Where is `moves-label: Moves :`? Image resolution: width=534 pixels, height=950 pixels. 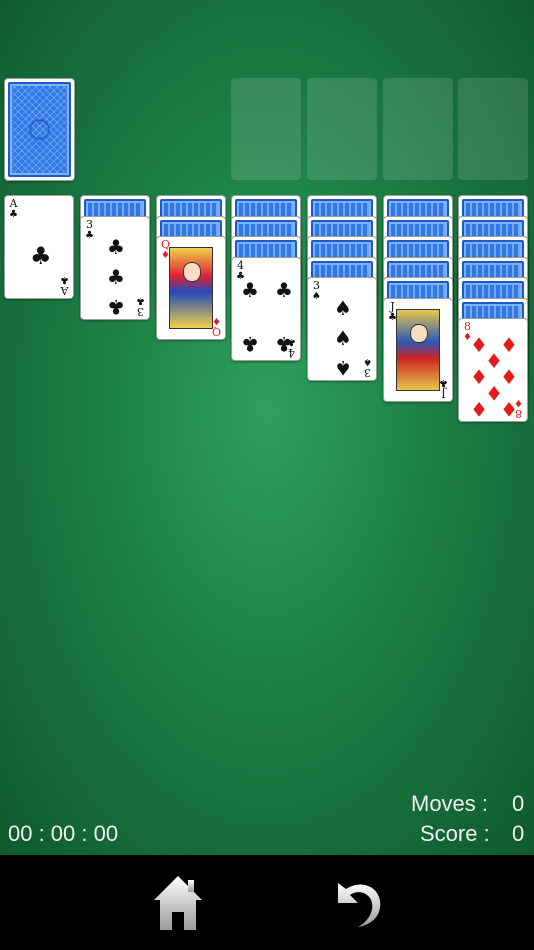 moves-label: Moves : is located at coordinates (450, 803).